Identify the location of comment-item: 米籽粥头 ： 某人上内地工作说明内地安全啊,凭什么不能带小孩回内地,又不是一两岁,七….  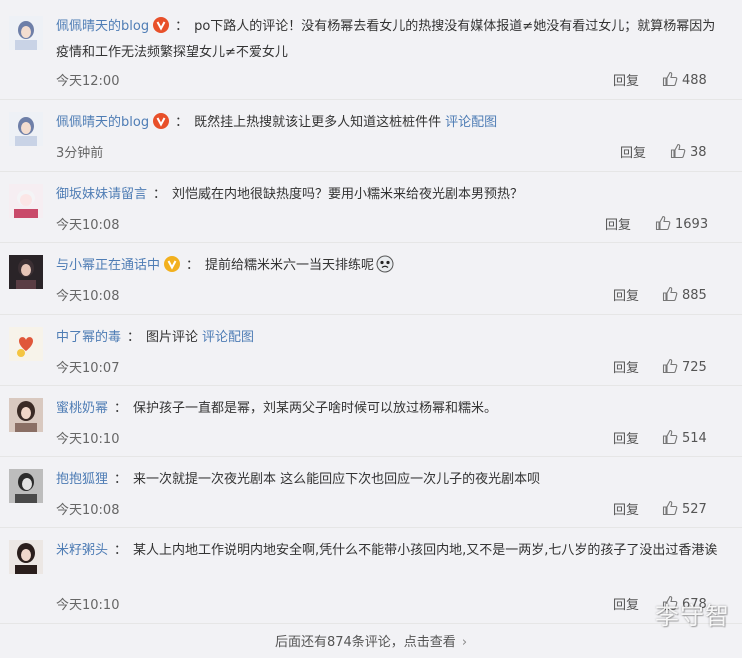
(371, 576).